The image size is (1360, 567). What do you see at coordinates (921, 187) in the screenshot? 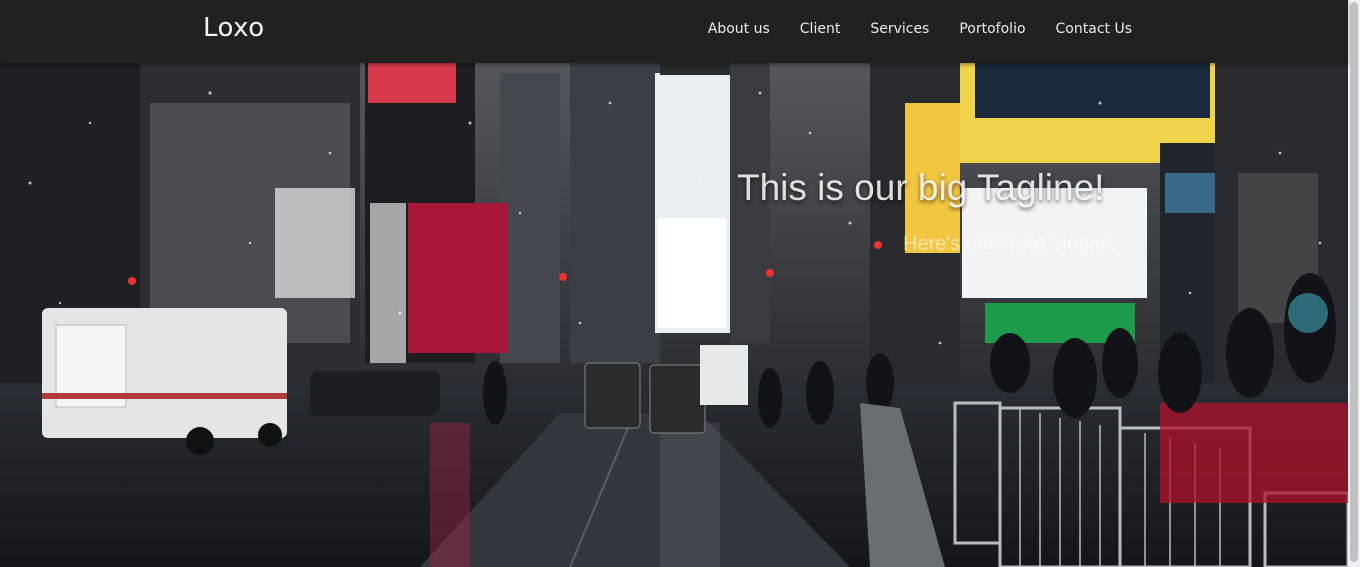
I see `hero-tagline: This is our big Tagline!` at bounding box center [921, 187].